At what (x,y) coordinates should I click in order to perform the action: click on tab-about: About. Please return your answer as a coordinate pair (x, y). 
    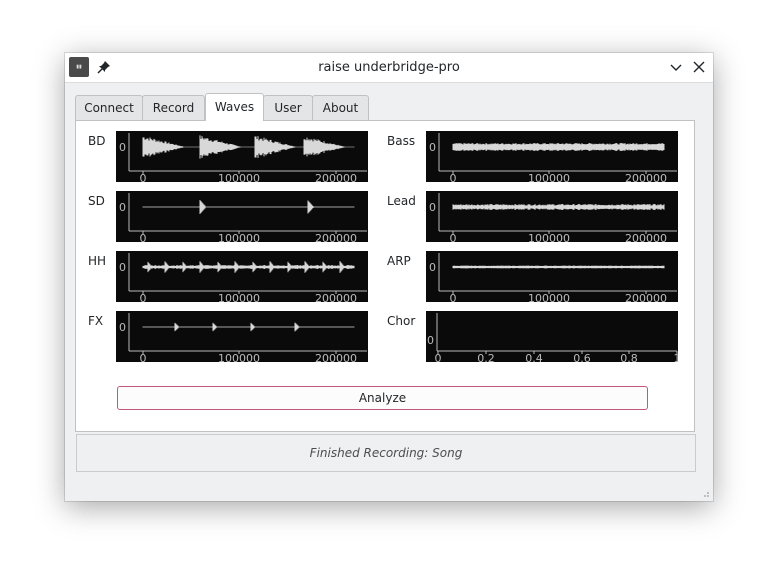
    Looking at the image, I should click on (340, 107).